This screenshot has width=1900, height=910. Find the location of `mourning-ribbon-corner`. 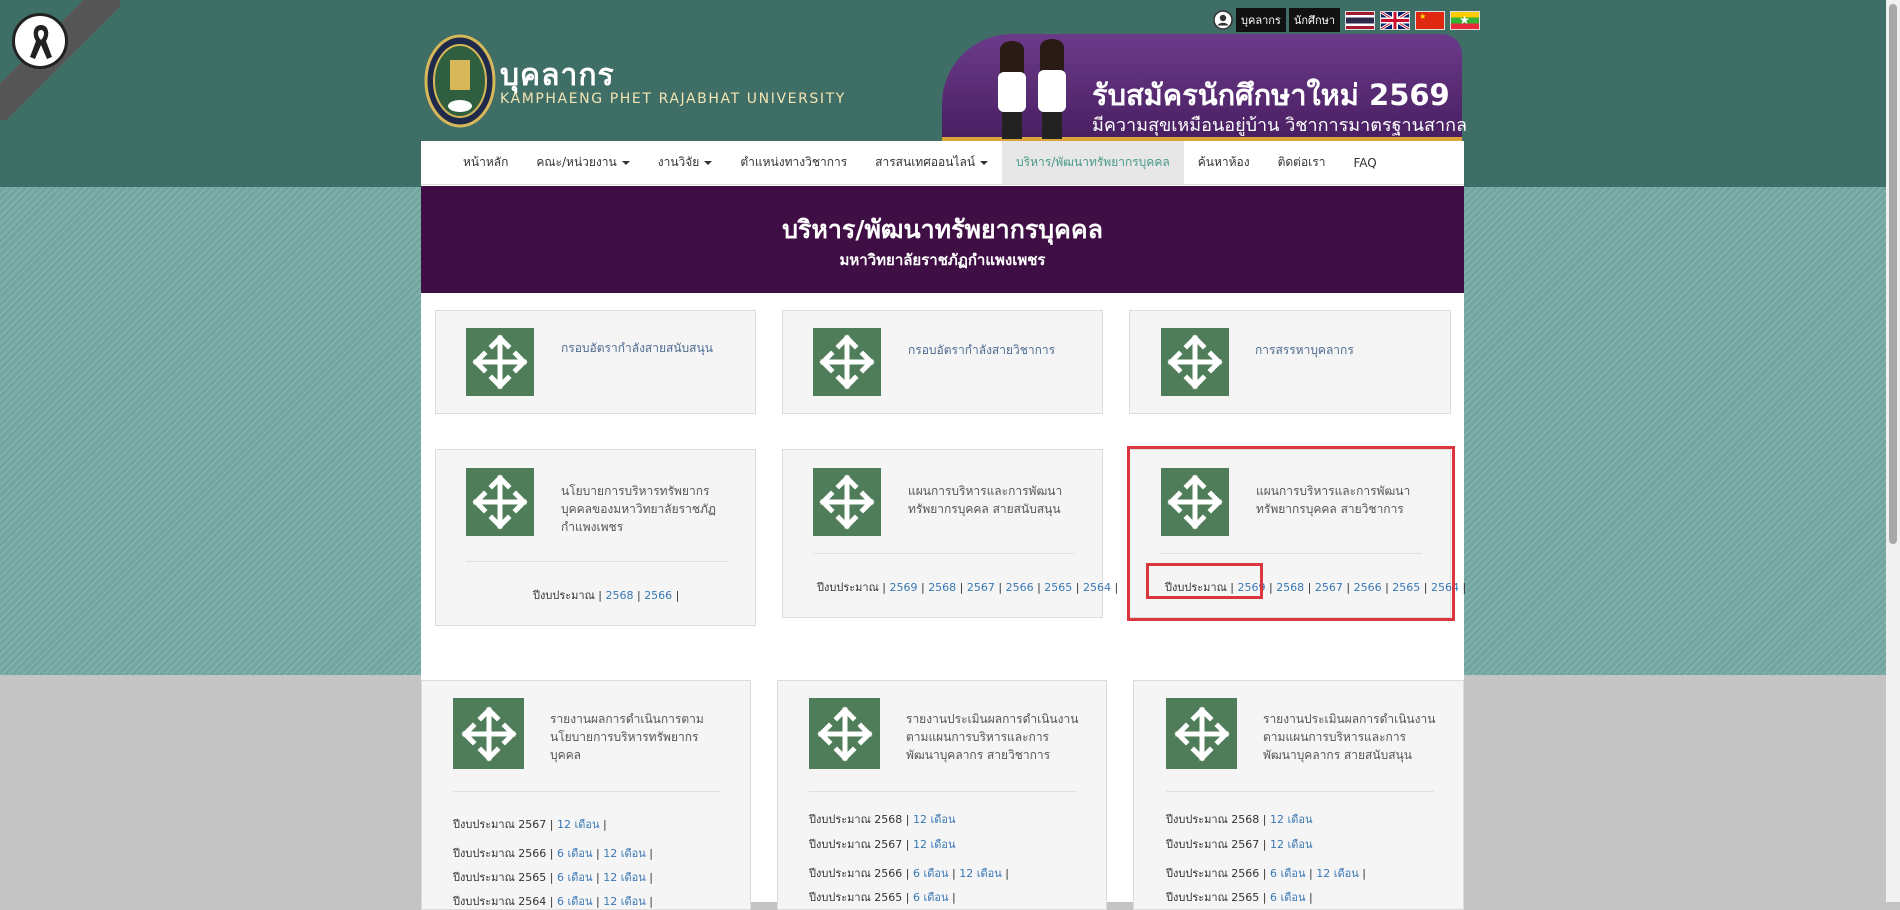

mourning-ribbon-corner is located at coordinates (60, 60).